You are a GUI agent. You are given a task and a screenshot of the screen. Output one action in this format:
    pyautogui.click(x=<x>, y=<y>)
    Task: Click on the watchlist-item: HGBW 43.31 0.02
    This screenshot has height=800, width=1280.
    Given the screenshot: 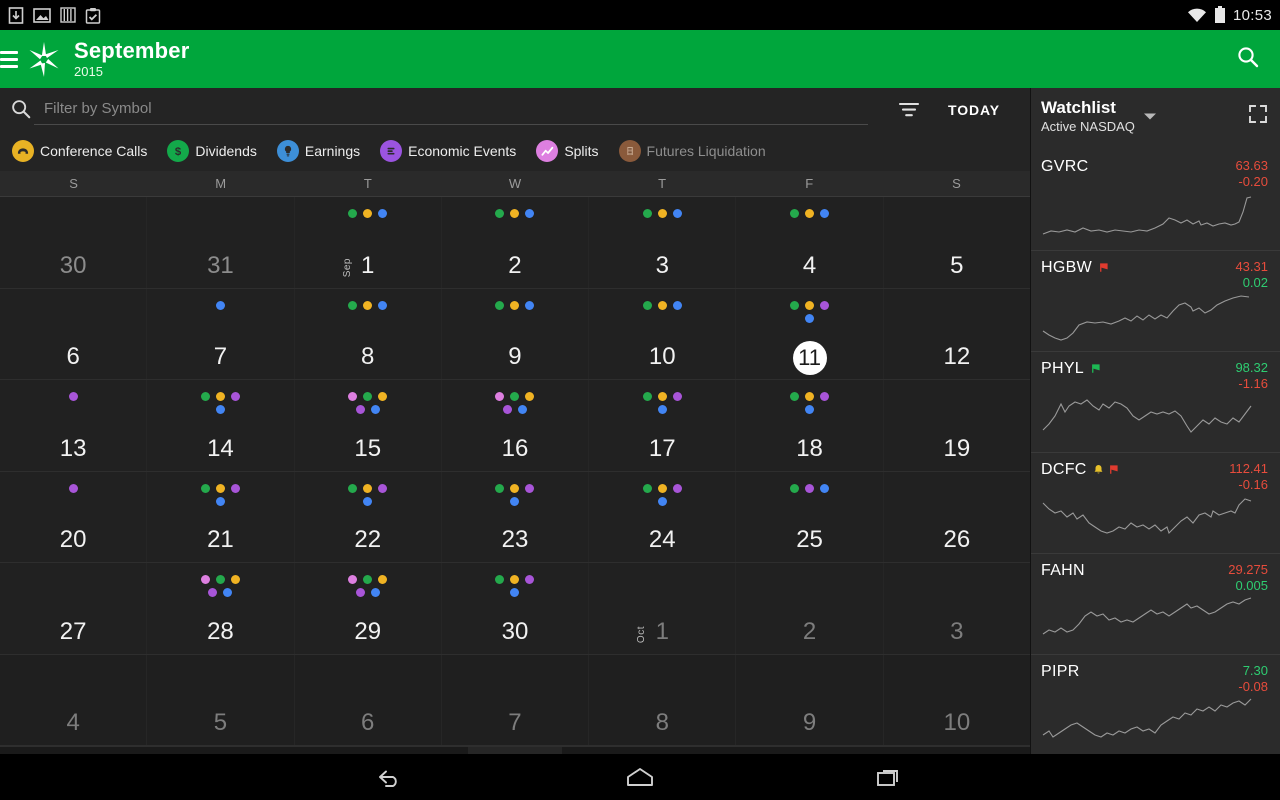 What is the action you would take?
    pyautogui.click(x=1155, y=301)
    